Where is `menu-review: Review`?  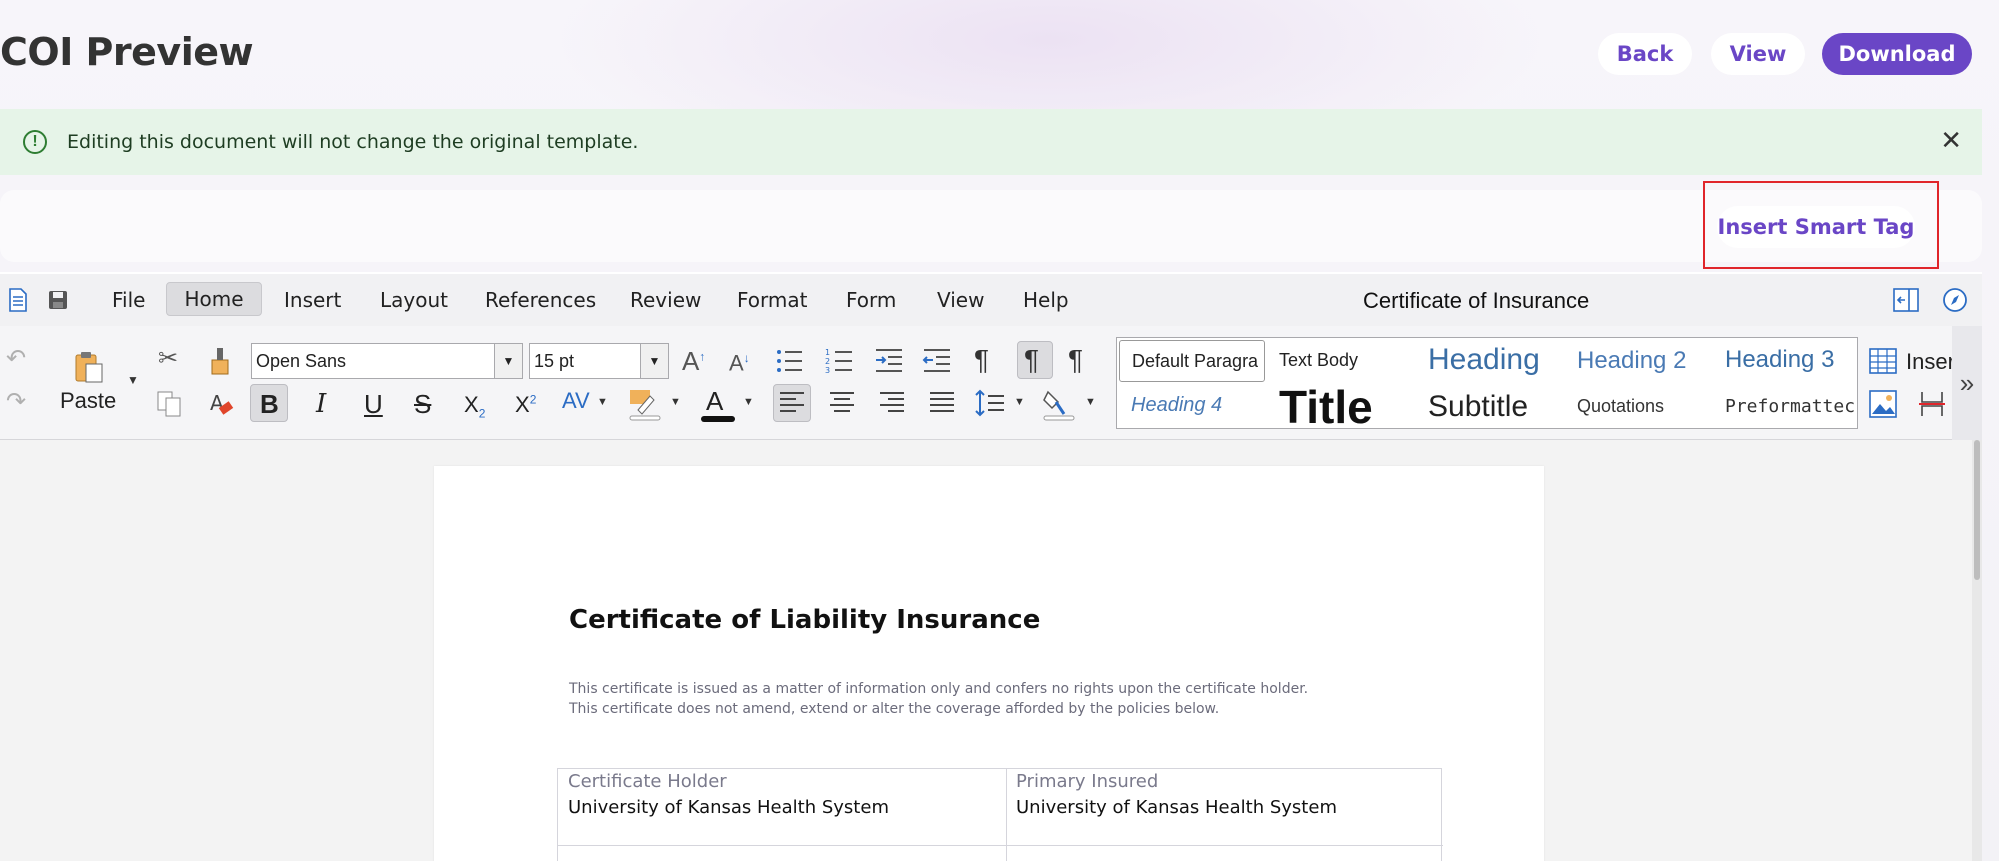 menu-review: Review is located at coordinates (665, 300).